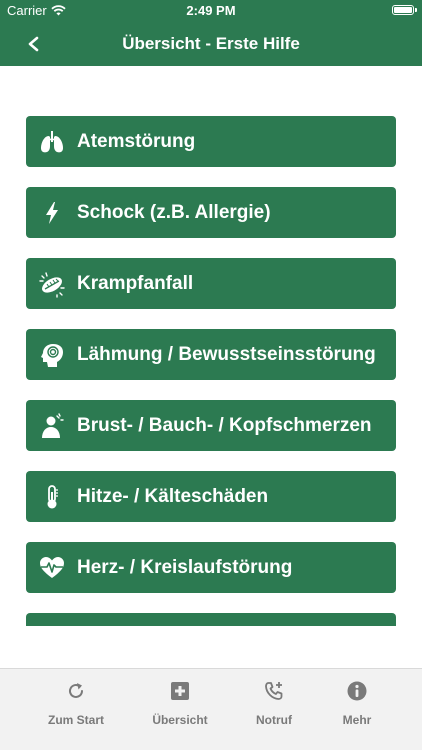  I want to click on menu-item-label: Herz- / Kreislaufstörung, so click(185, 567).